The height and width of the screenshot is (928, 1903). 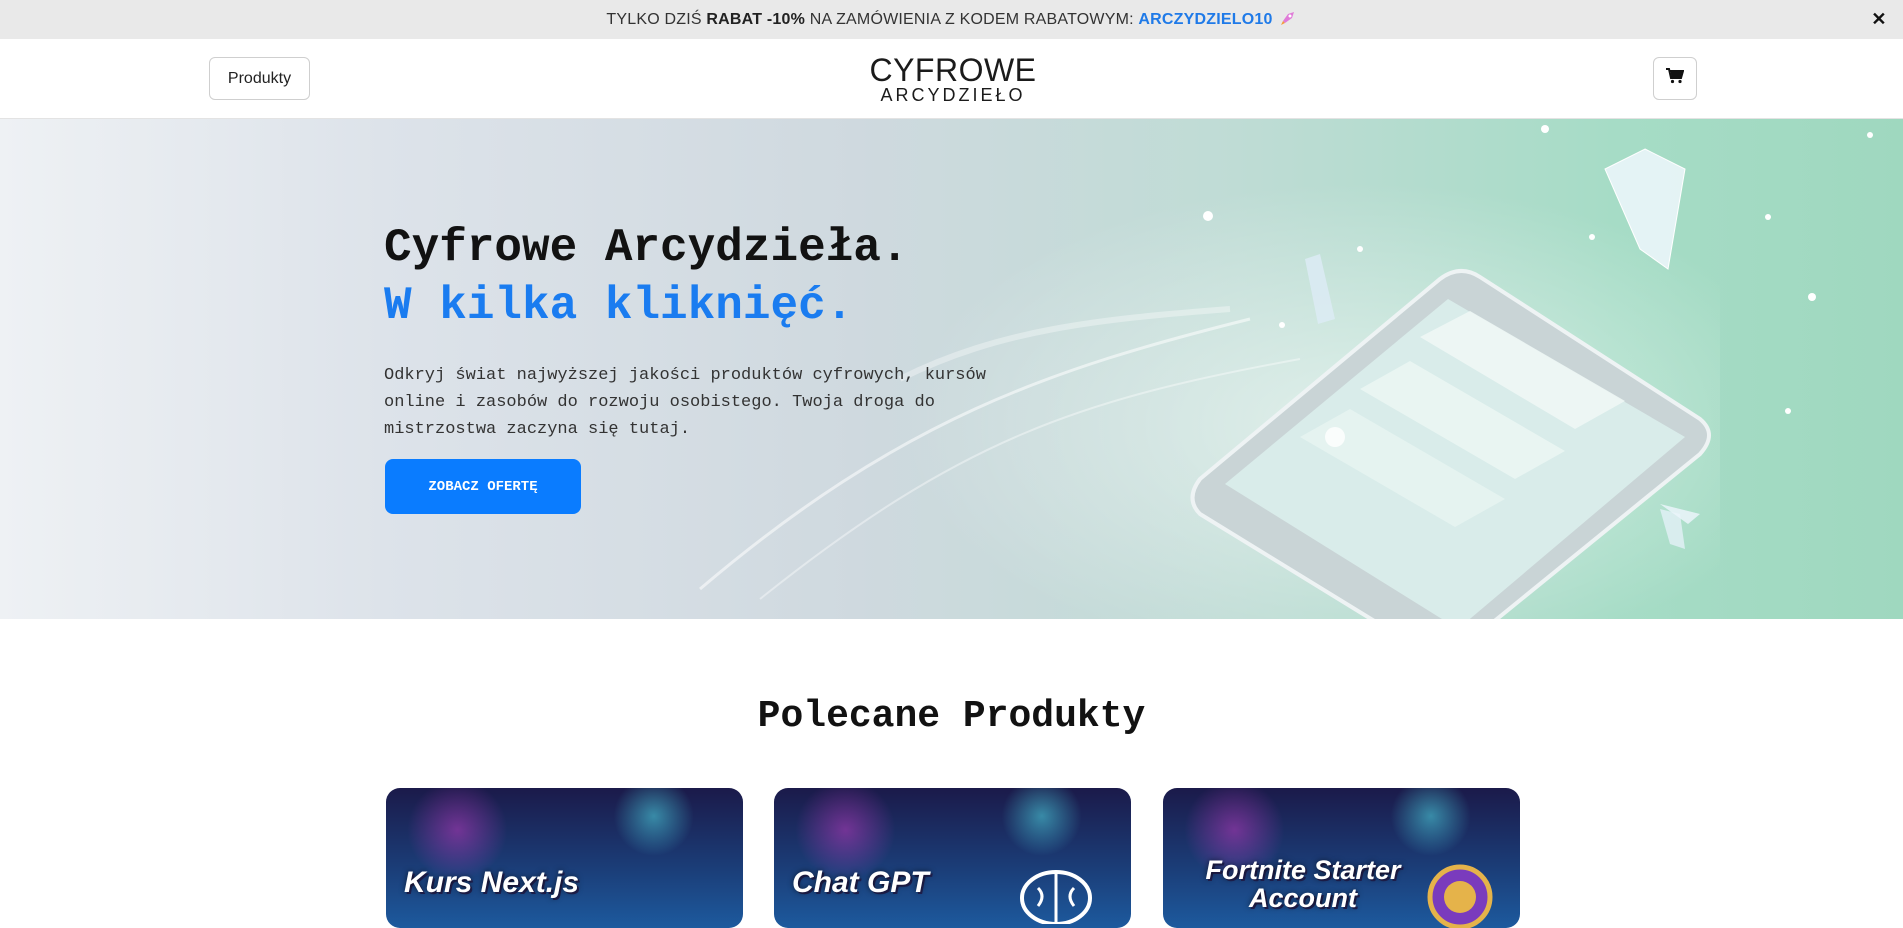 I want to click on promo-discount: RABAT -10%, so click(x=756, y=19).